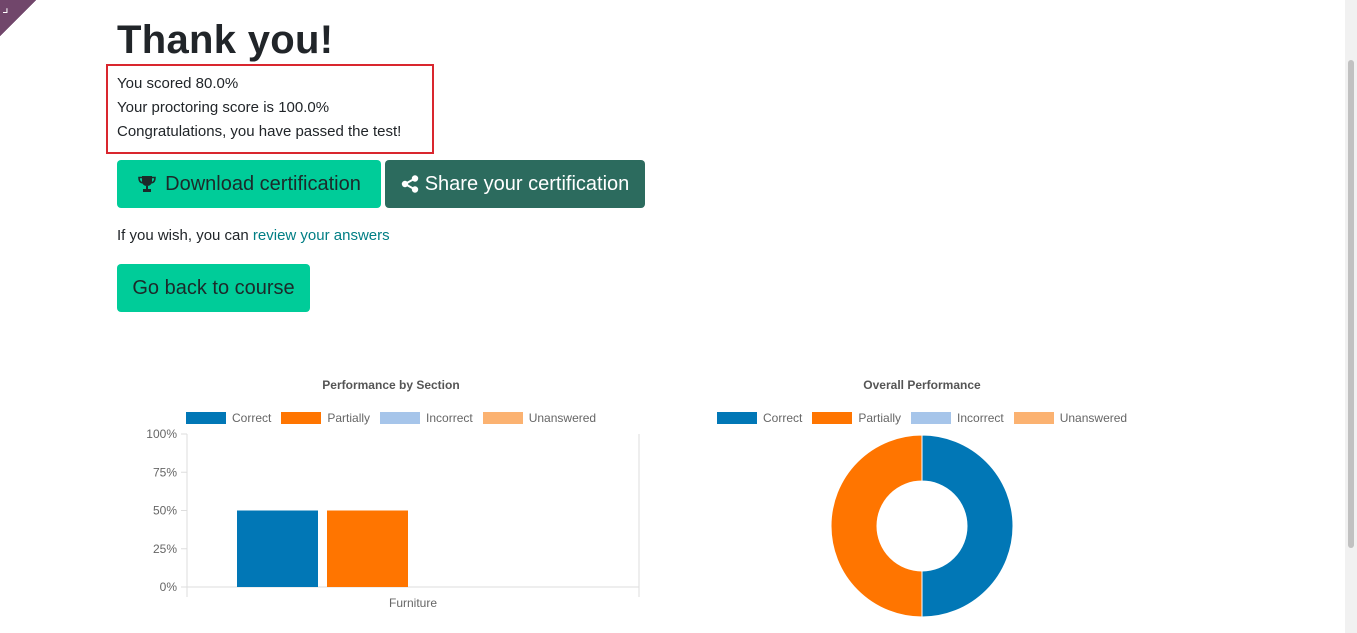 The height and width of the screenshot is (633, 1357). I want to click on corner-icon: ⌟, so click(5, 7).